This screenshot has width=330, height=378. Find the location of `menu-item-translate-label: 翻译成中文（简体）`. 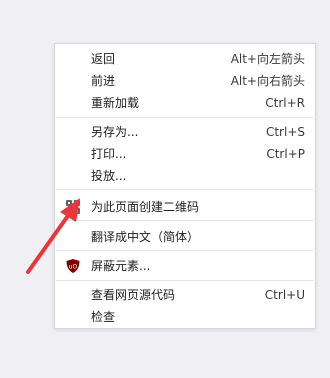

menu-item-translate-label: 翻译成中文（简体） is located at coordinates (145, 237).